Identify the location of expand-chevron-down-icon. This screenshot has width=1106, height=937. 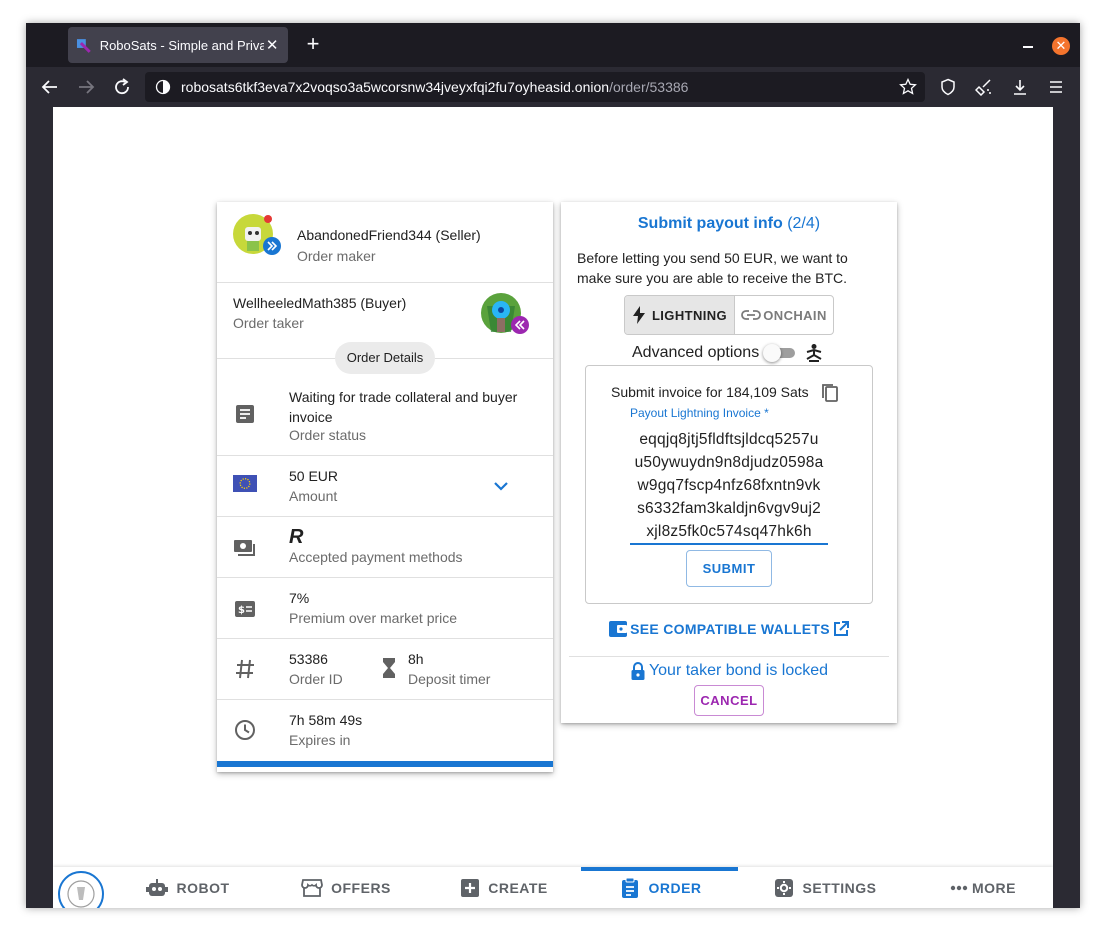
(501, 486).